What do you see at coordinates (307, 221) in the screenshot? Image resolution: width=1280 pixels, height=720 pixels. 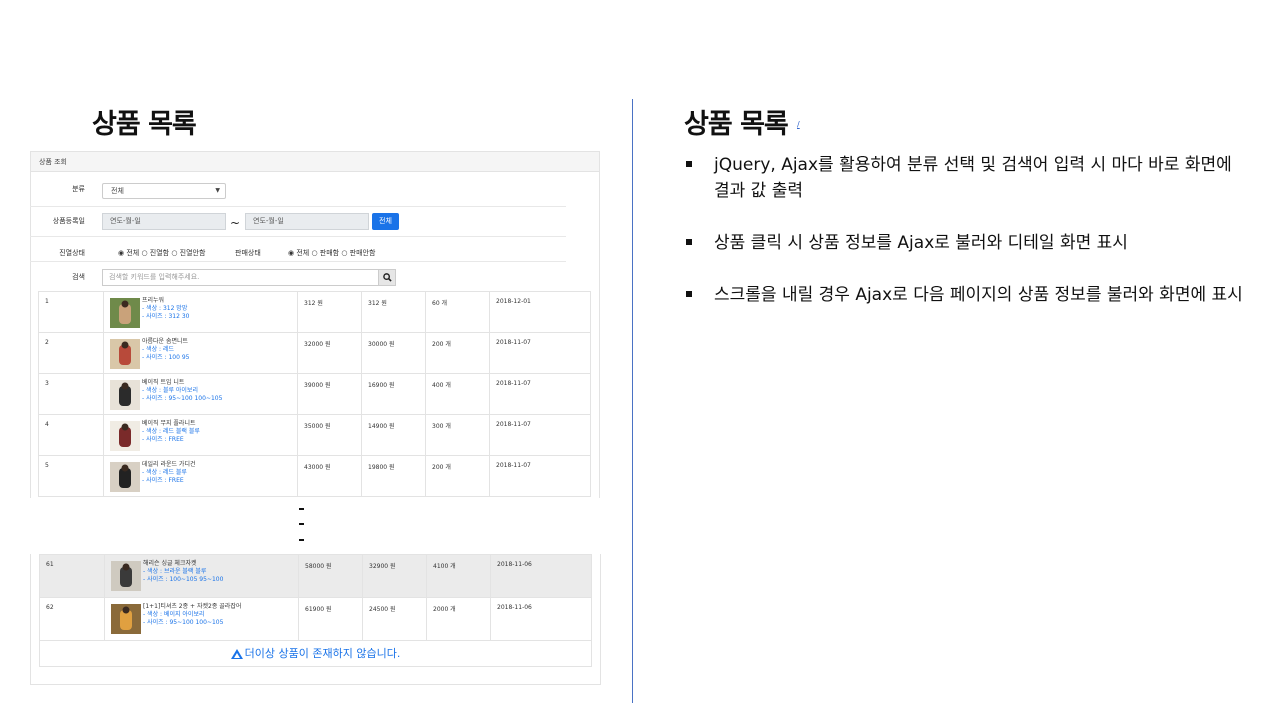 I see `date-to-input: 연도-월-일` at bounding box center [307, 221].